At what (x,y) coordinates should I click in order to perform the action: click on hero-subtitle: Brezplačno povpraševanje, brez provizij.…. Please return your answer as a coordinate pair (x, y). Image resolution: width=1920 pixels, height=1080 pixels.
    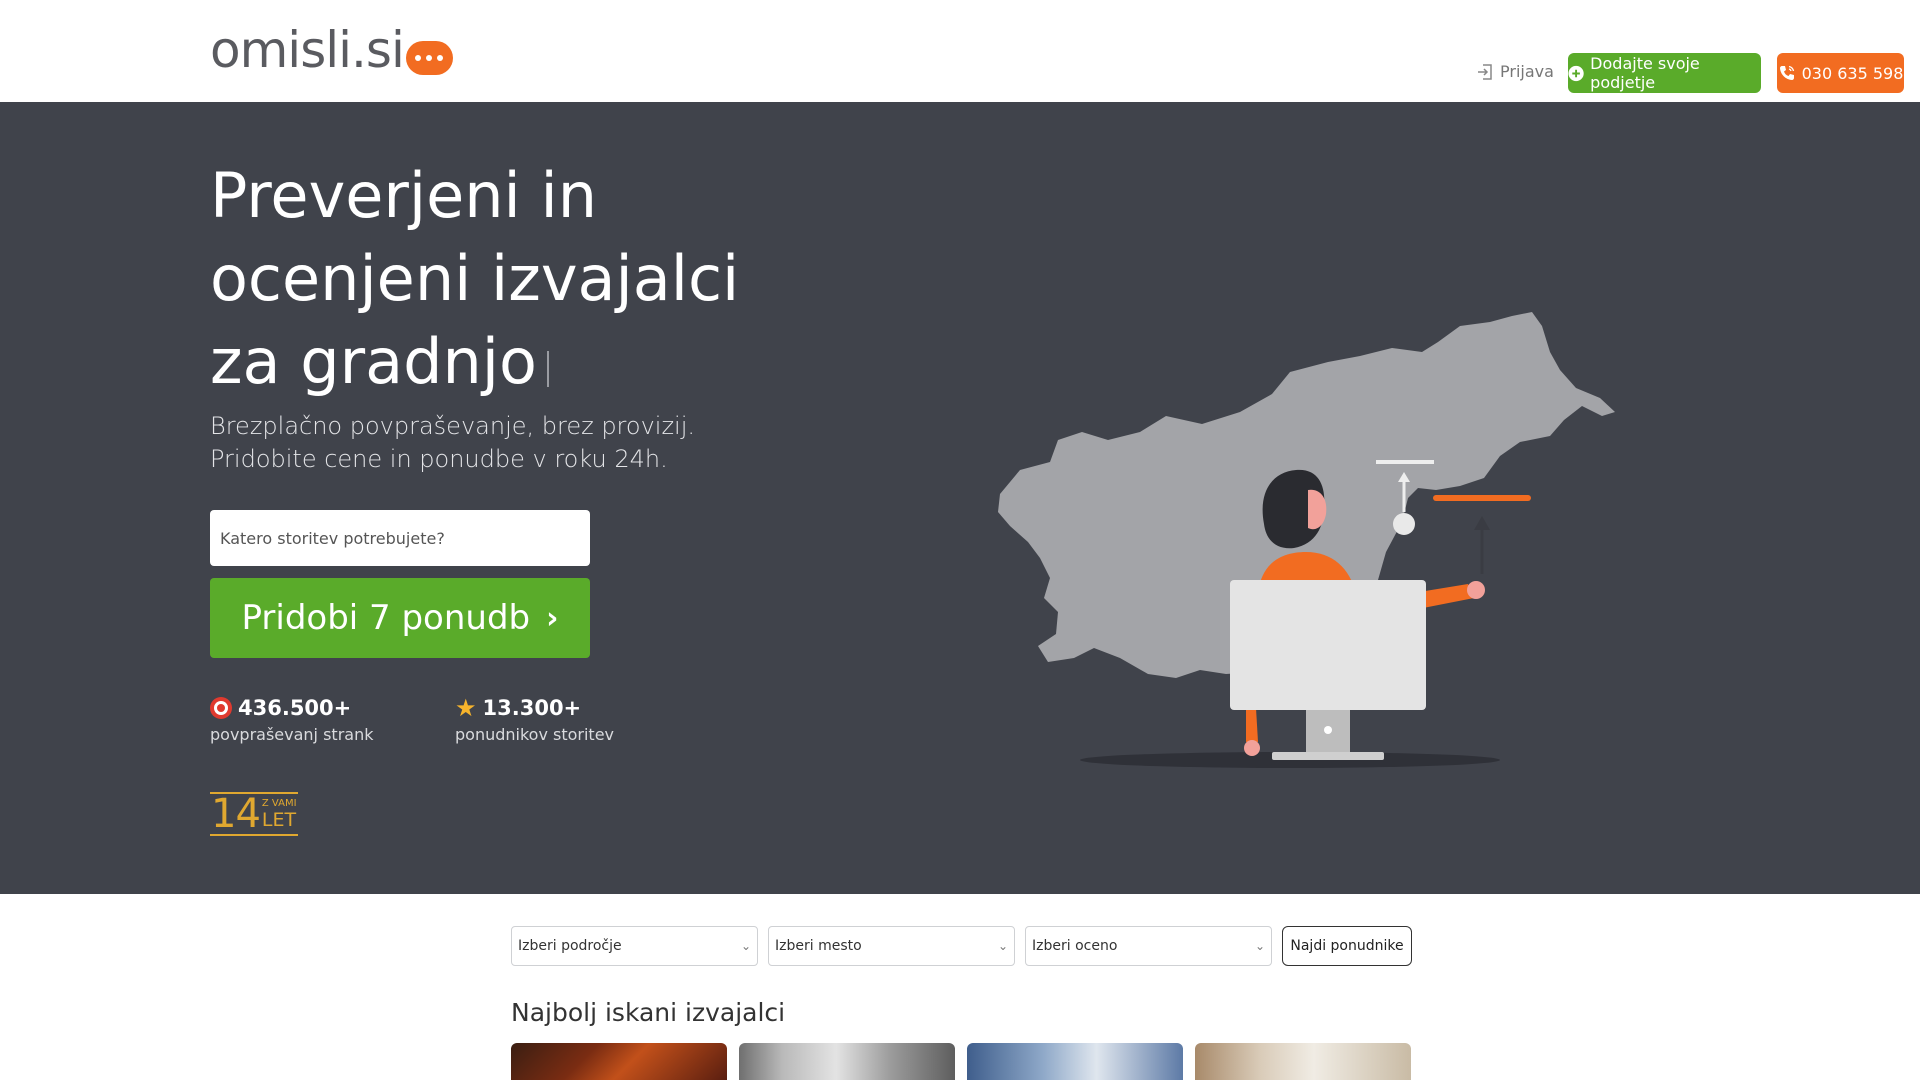
    Looking at the image, I should click on (490, 443).